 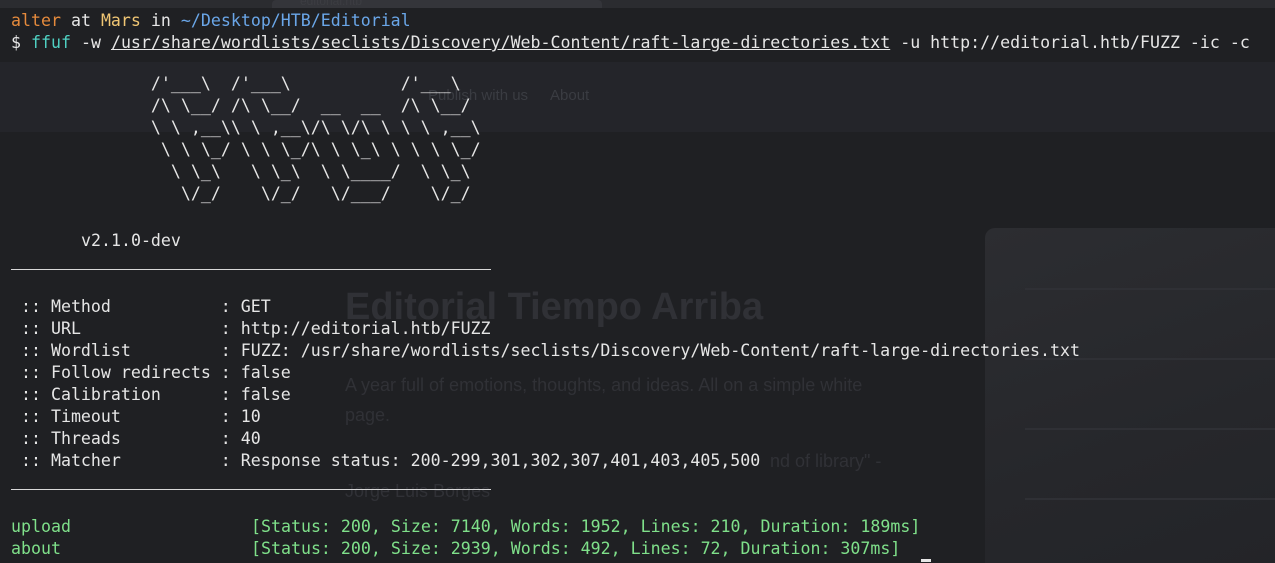 I want to click on prompt-in: in, so click(x=160, y=20).